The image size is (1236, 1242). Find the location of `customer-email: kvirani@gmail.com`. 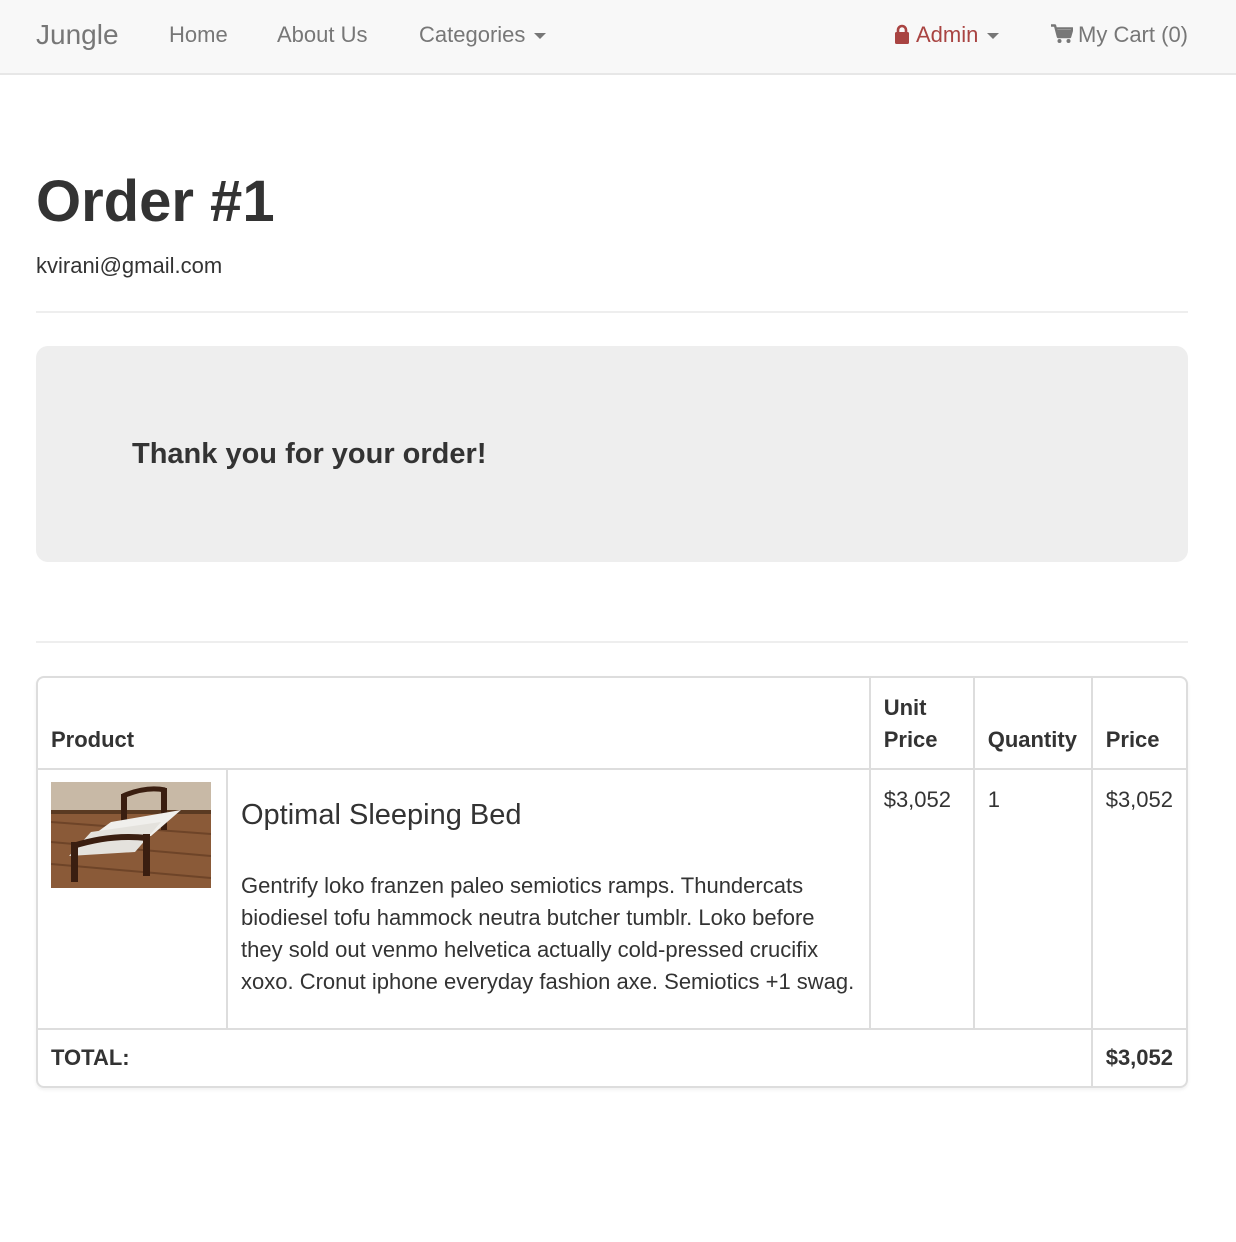

customer-email: kvirani@gmail.com is located at coordinates (129, 265).